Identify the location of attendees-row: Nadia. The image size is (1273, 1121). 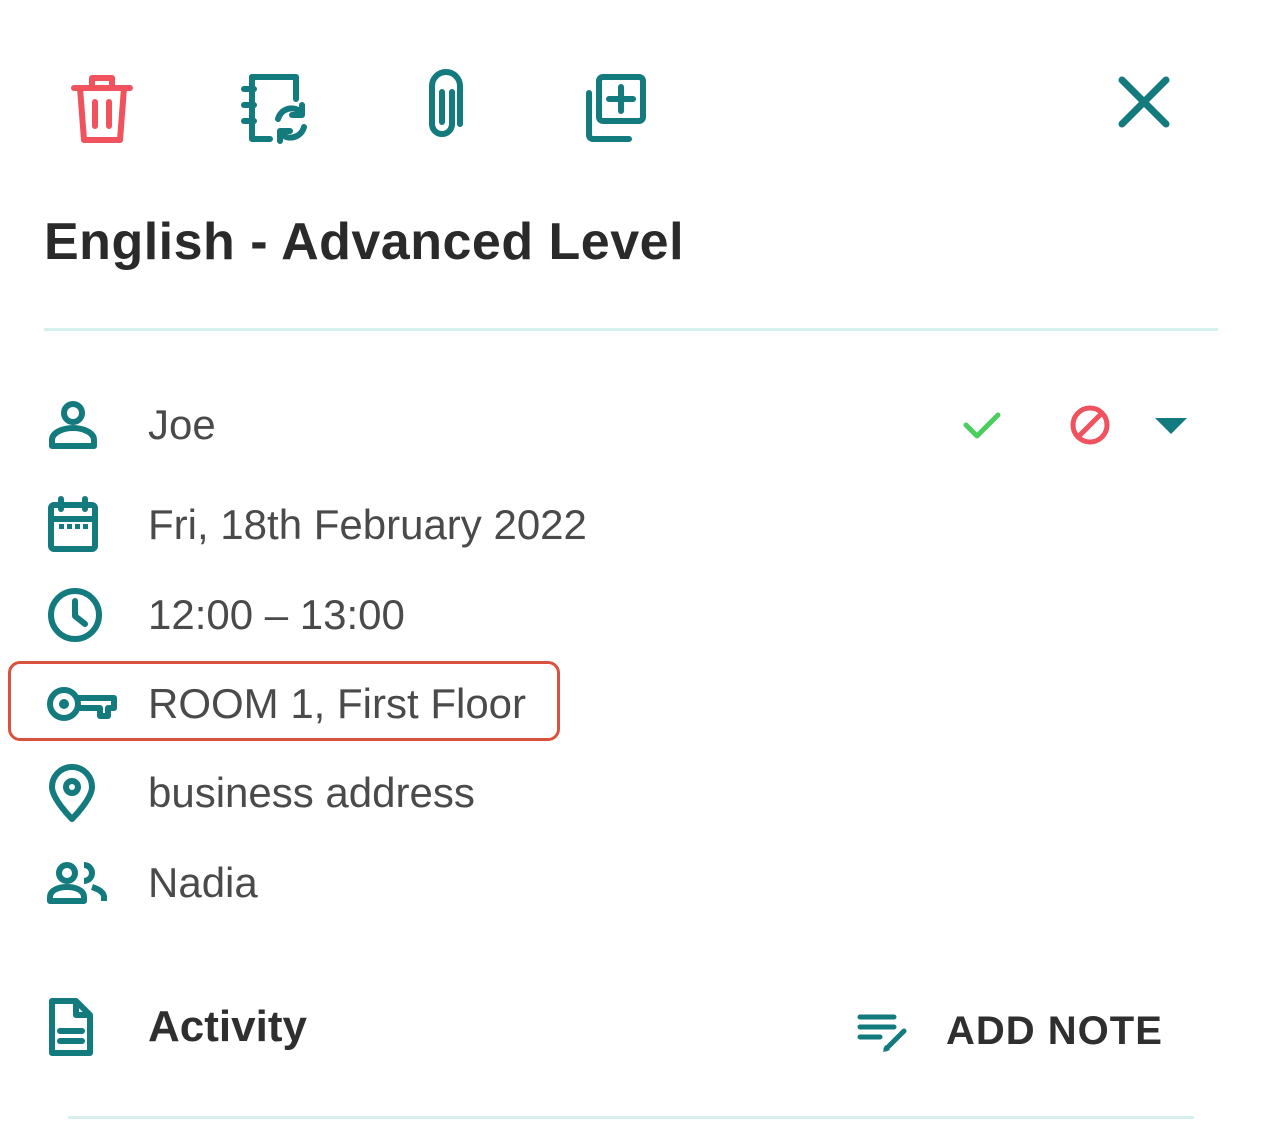
(630, 883).